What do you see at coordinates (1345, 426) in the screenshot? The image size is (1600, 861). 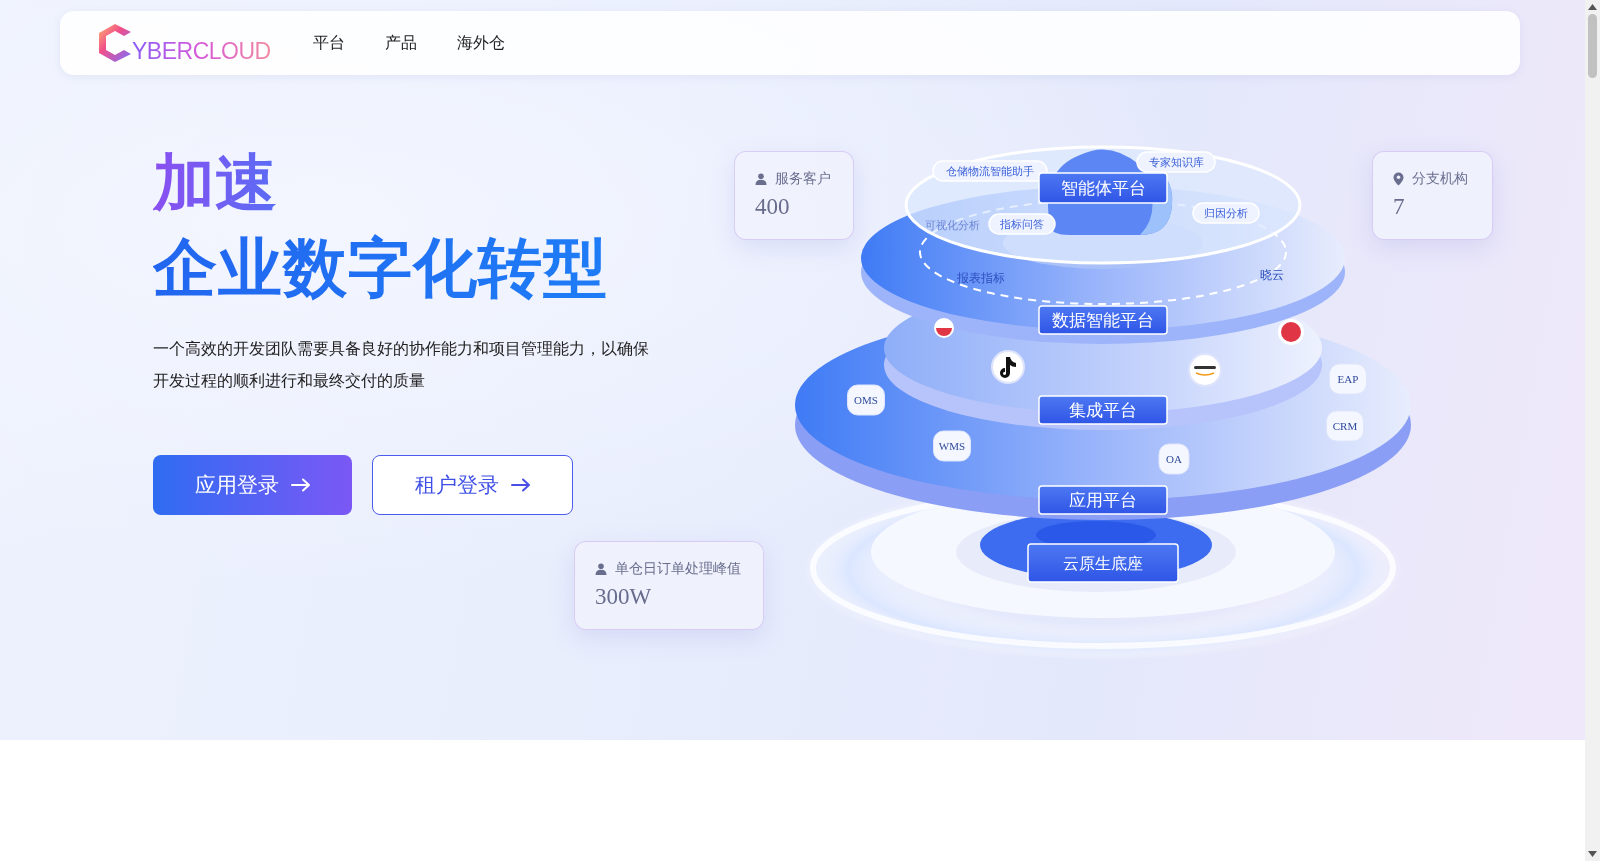 I see `system-badge: CRM` at bounding box center [1345, 426].